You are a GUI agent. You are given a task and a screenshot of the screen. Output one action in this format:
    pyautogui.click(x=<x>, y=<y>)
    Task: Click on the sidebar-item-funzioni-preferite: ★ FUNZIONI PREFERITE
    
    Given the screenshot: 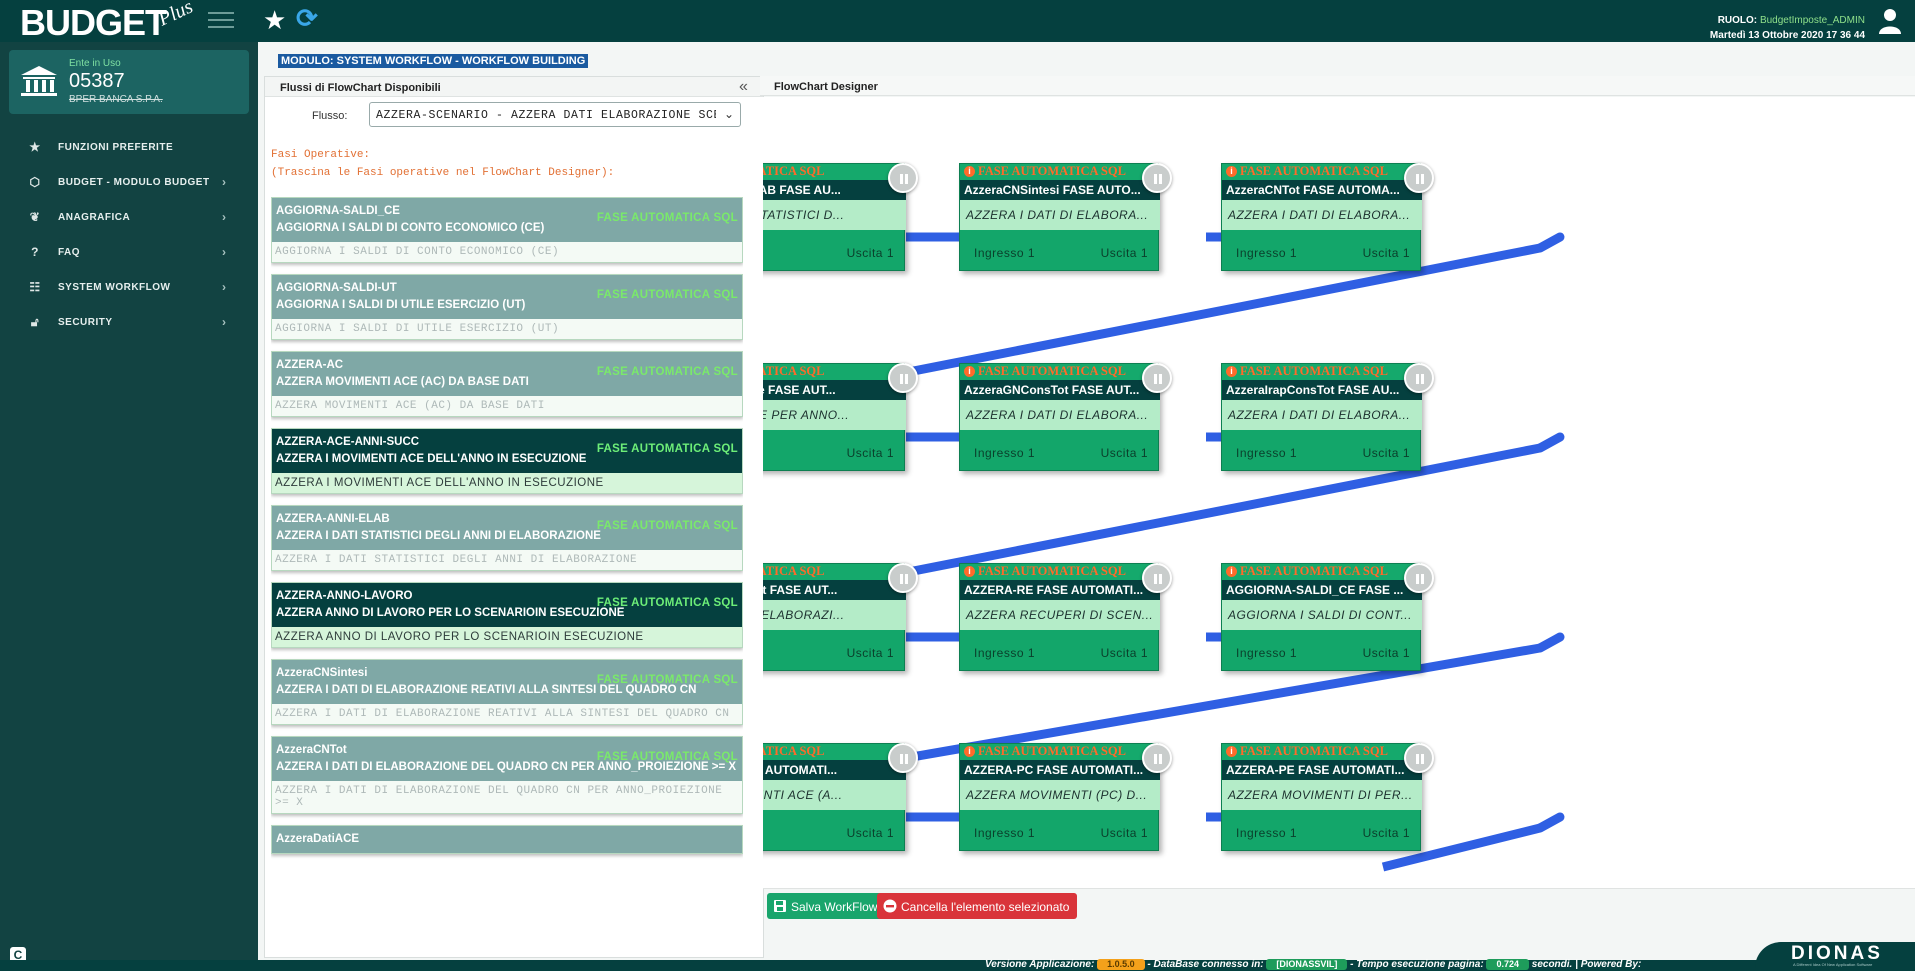 What is the action you would take?
    pyautogui.click(x=129, y=147)
    